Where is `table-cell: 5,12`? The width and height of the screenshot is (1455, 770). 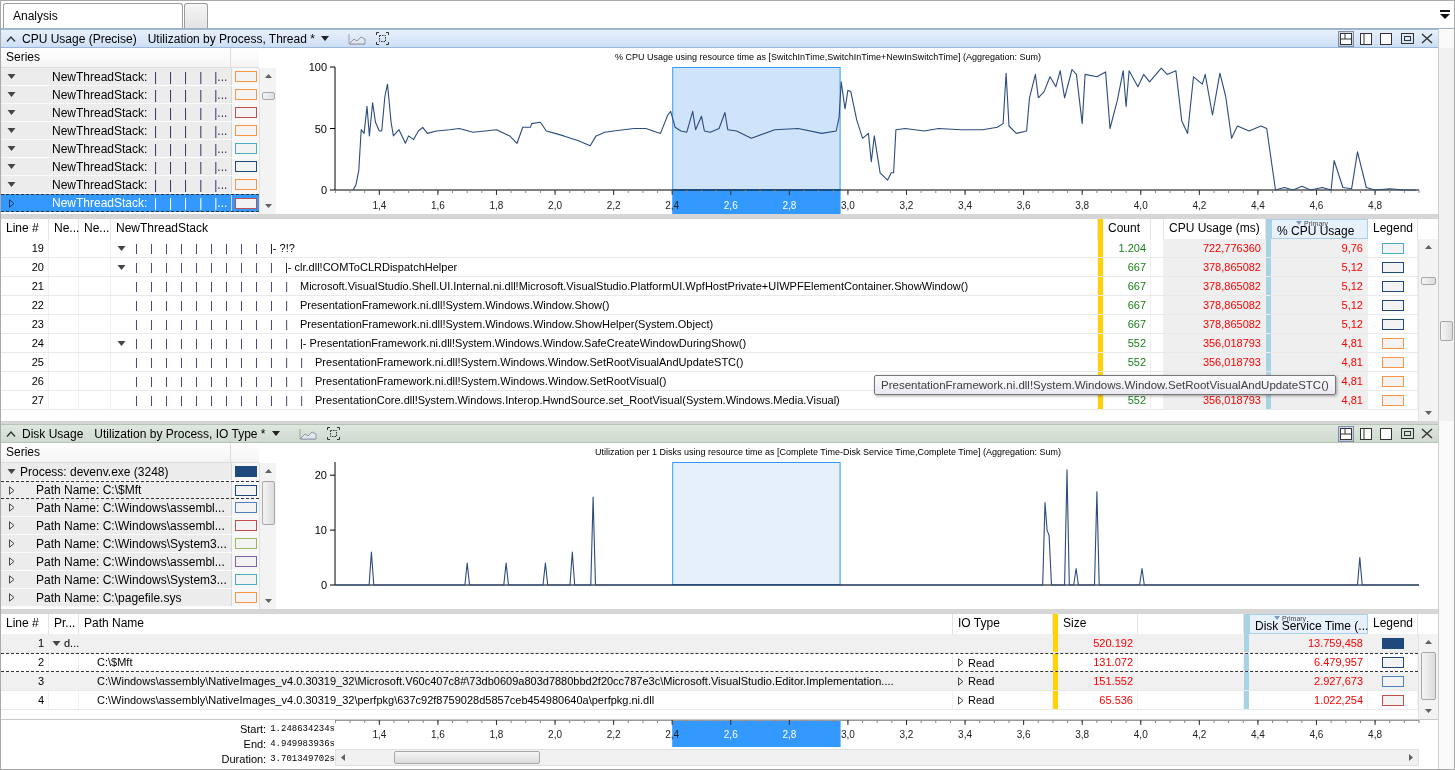
table-cell: 5,12 is located at coordinates (1319, 286).